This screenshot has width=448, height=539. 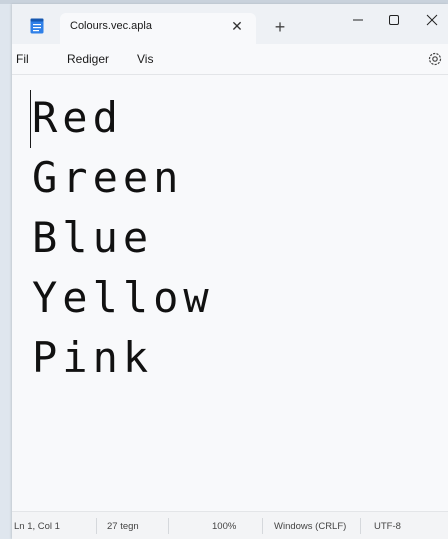 I want to click on close-icon, so click(x=432, y=20).